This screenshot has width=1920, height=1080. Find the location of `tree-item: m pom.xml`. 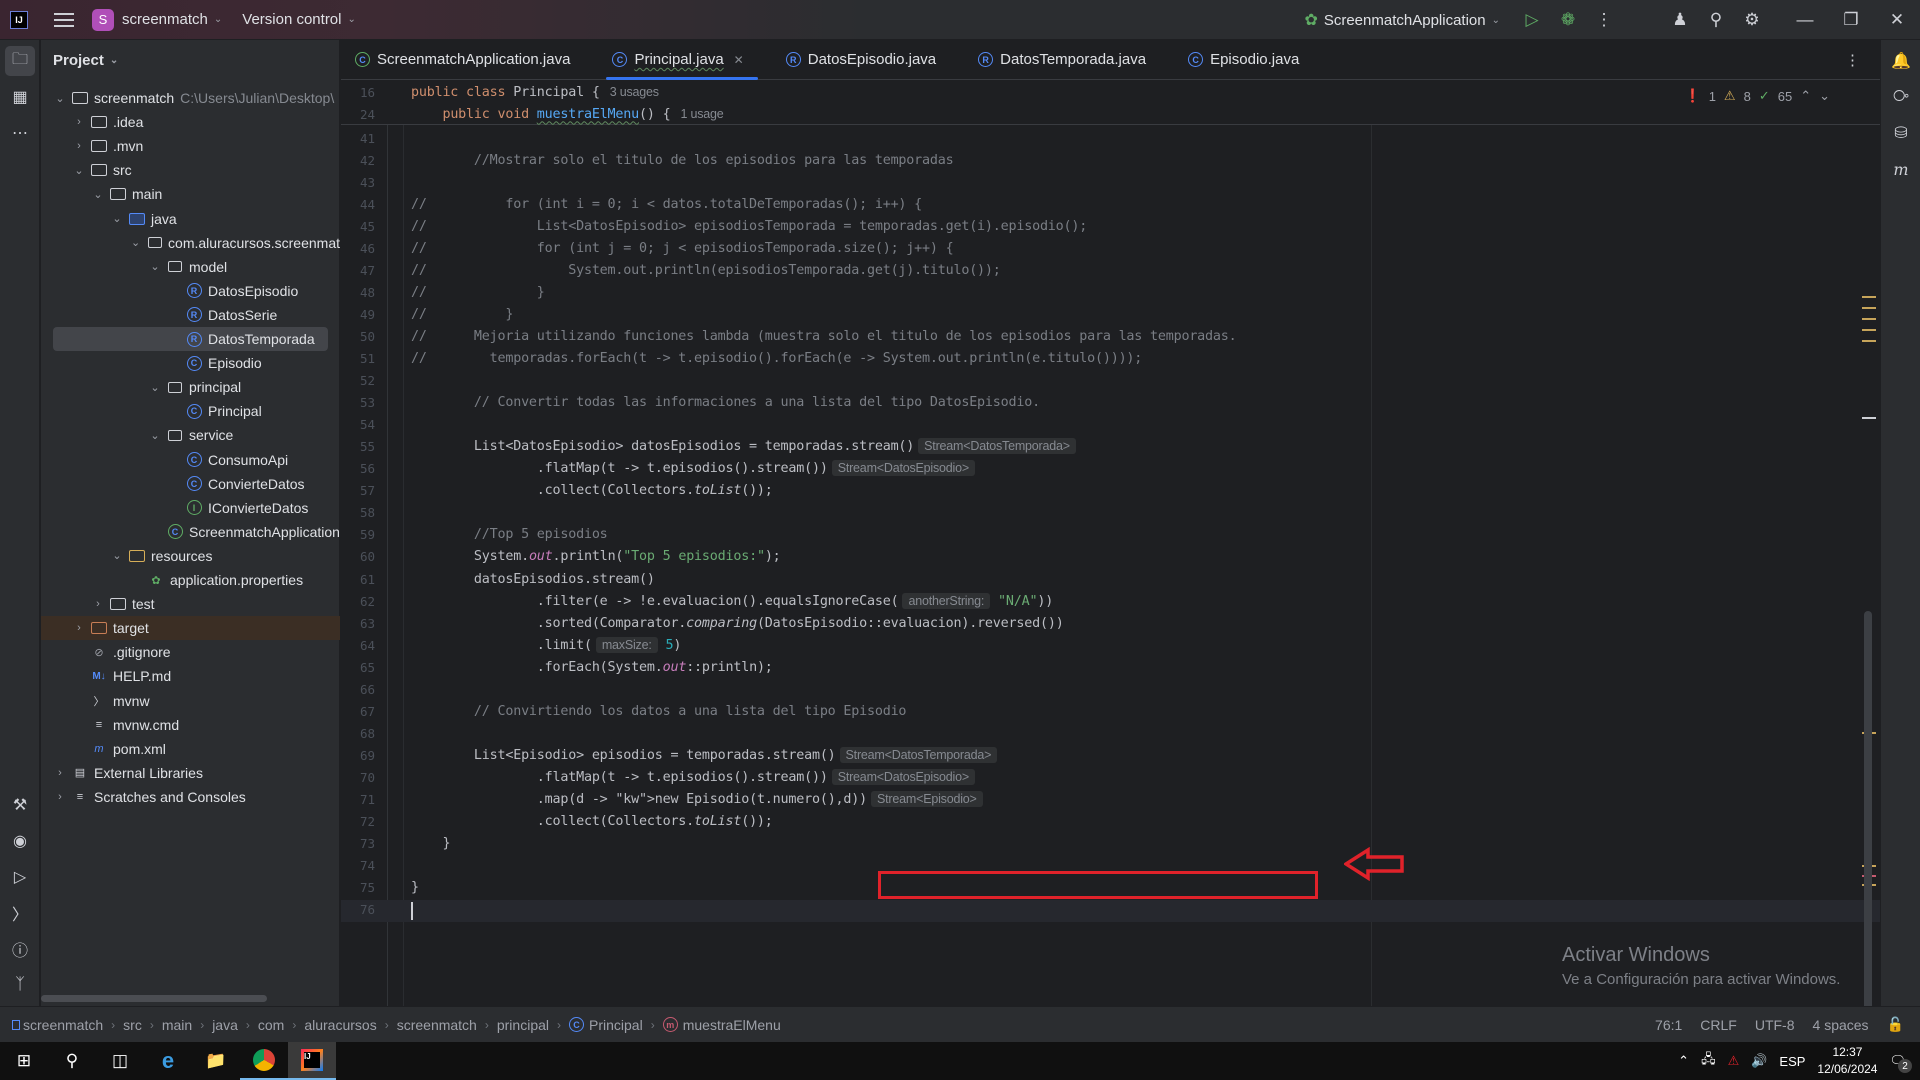

tree-item: m pom.xml is located at coordinates (190, 749).